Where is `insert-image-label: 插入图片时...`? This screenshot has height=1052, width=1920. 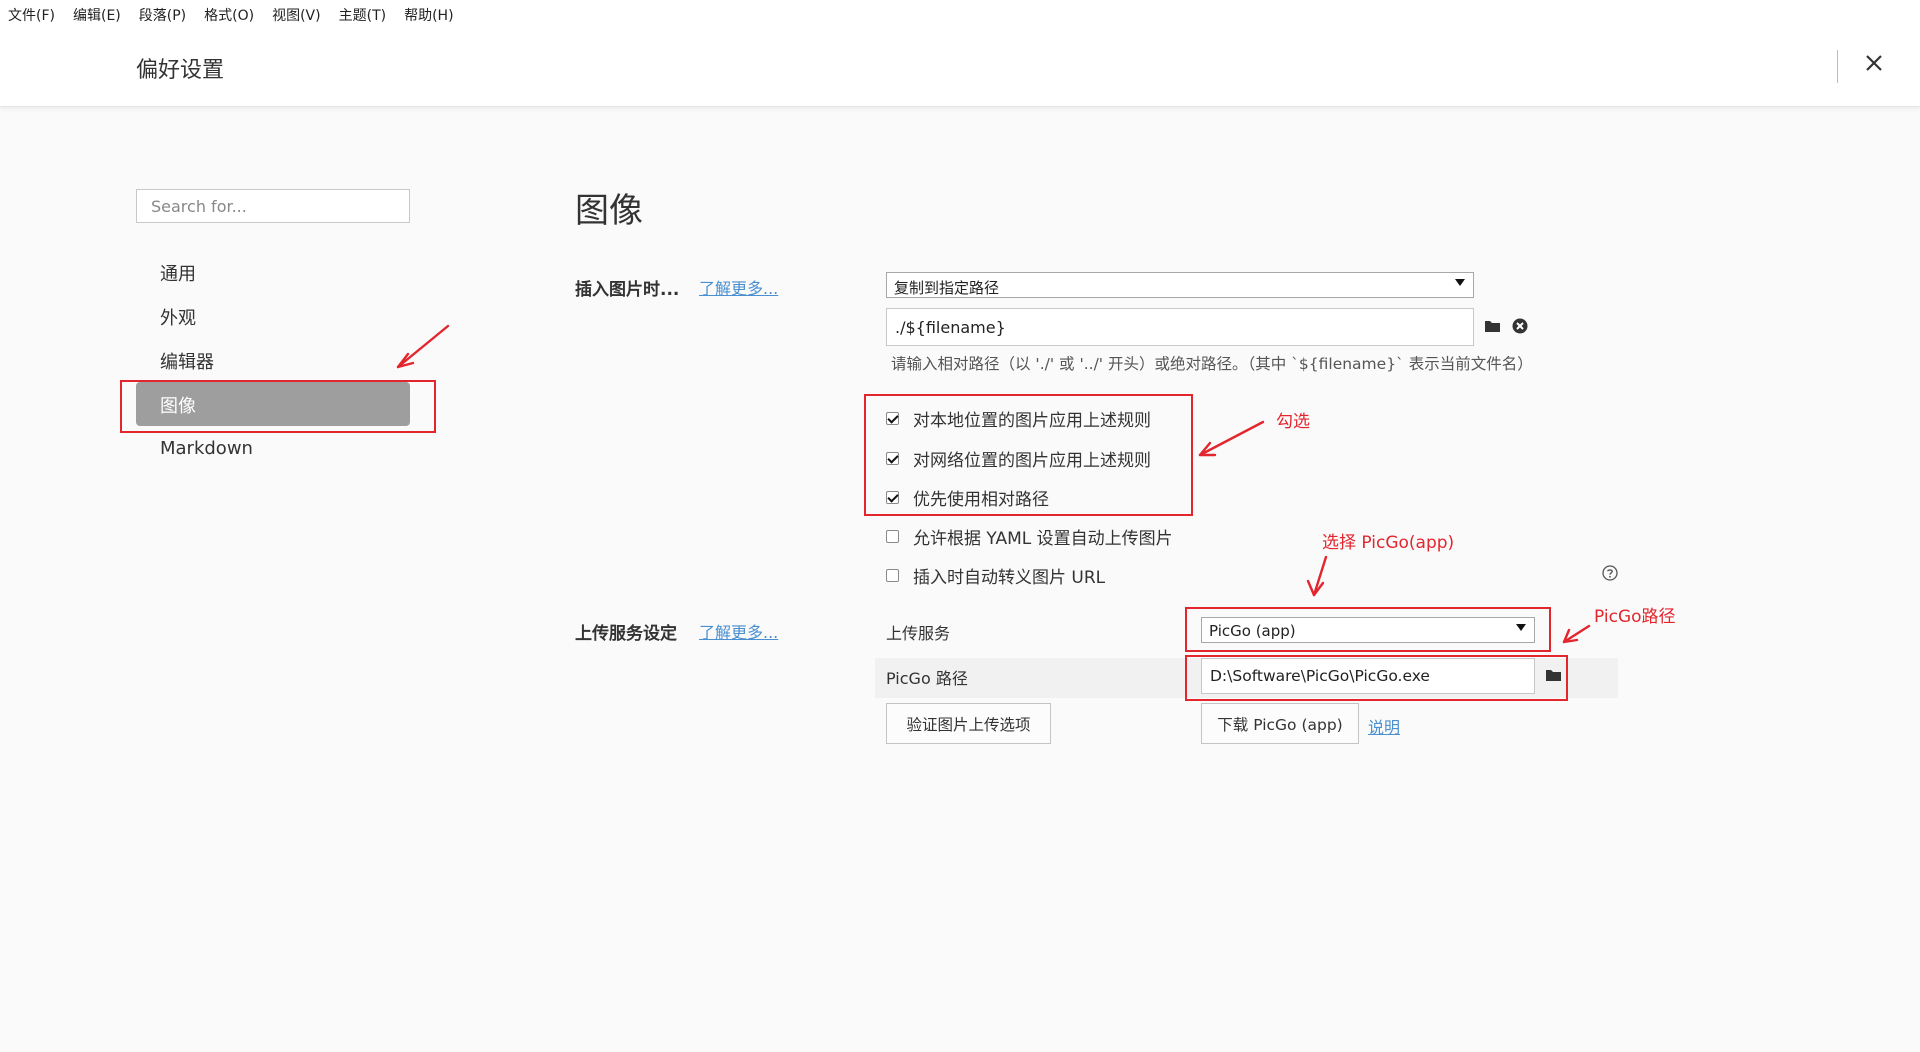 insert-image-label: 插入图片时... is located at coordinates (627, 290).